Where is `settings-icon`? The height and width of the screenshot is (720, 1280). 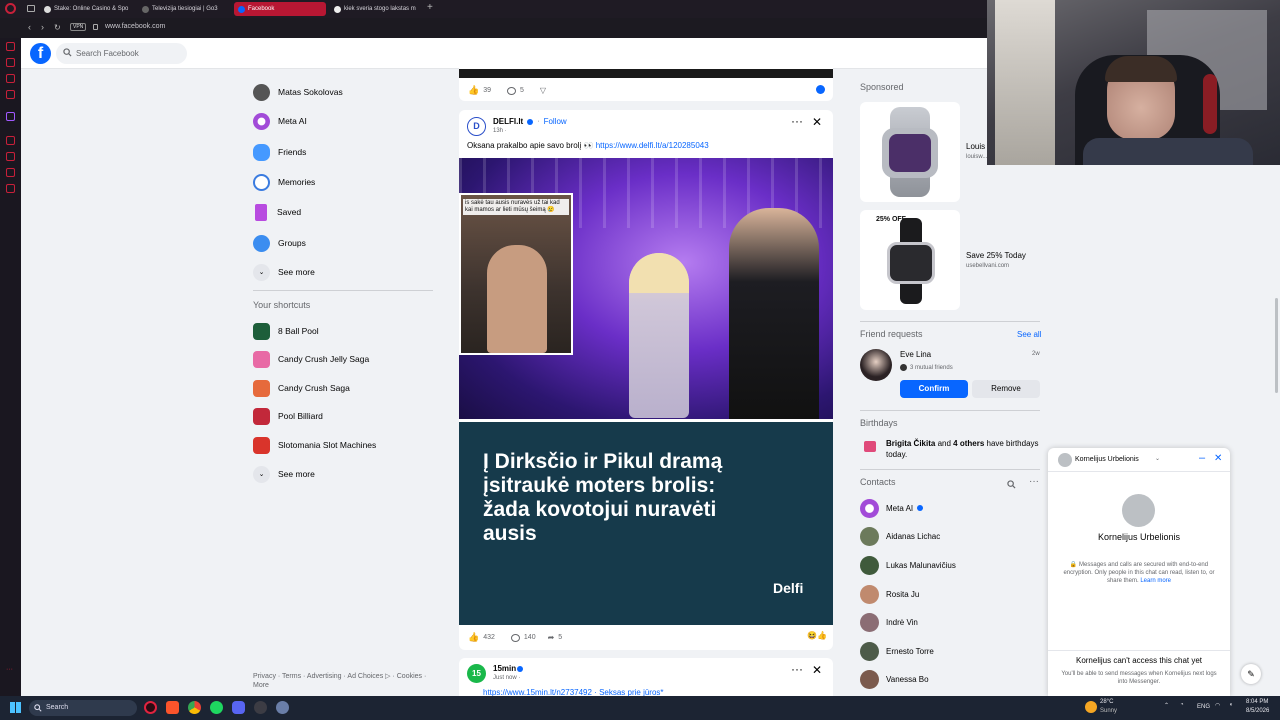
settings-icon is located at coordinates (282, 707).